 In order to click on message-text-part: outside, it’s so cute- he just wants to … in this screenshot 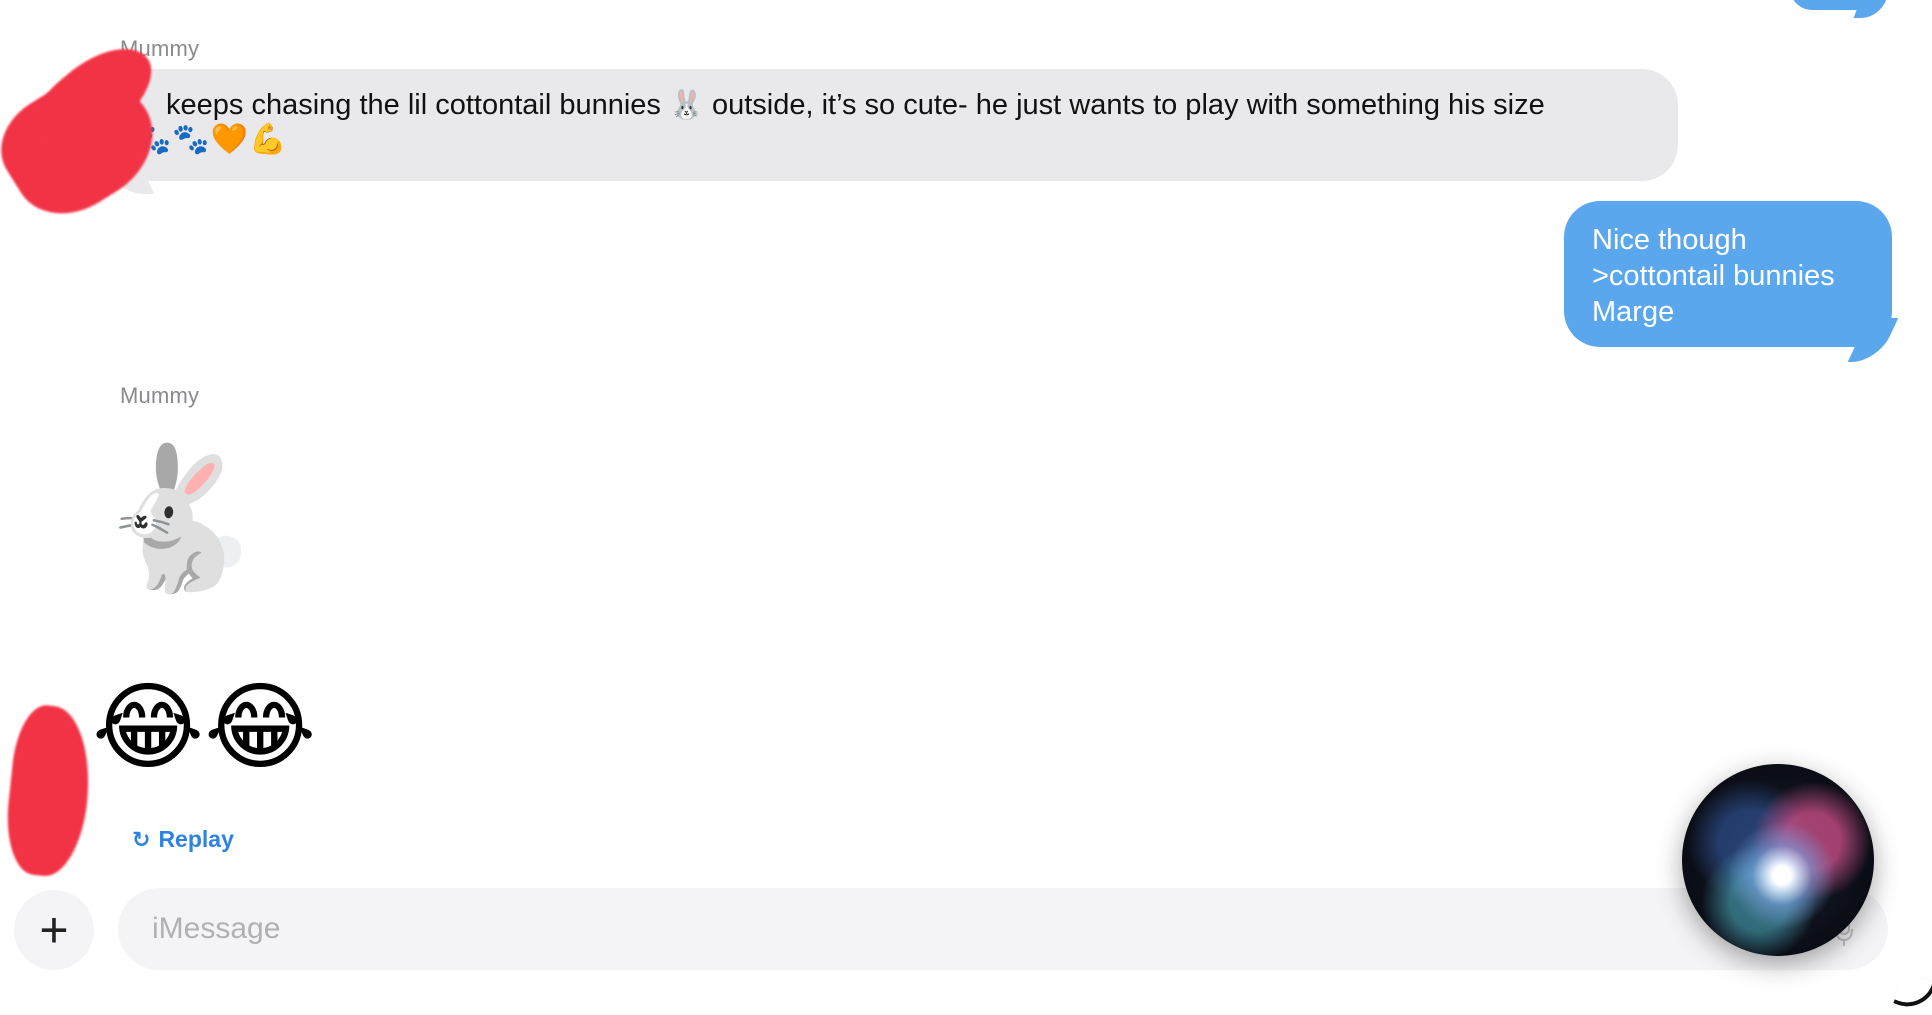, I will do `click(1128, 105)`.